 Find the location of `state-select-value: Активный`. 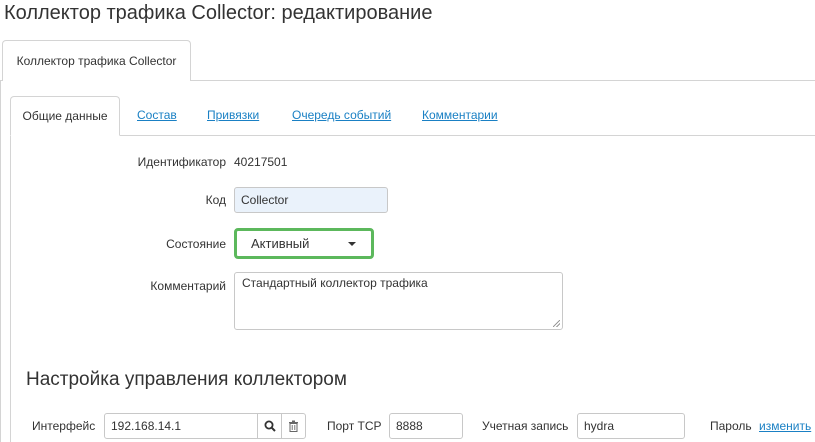

state-select-value: Активный is located at coordinates (280, 243).